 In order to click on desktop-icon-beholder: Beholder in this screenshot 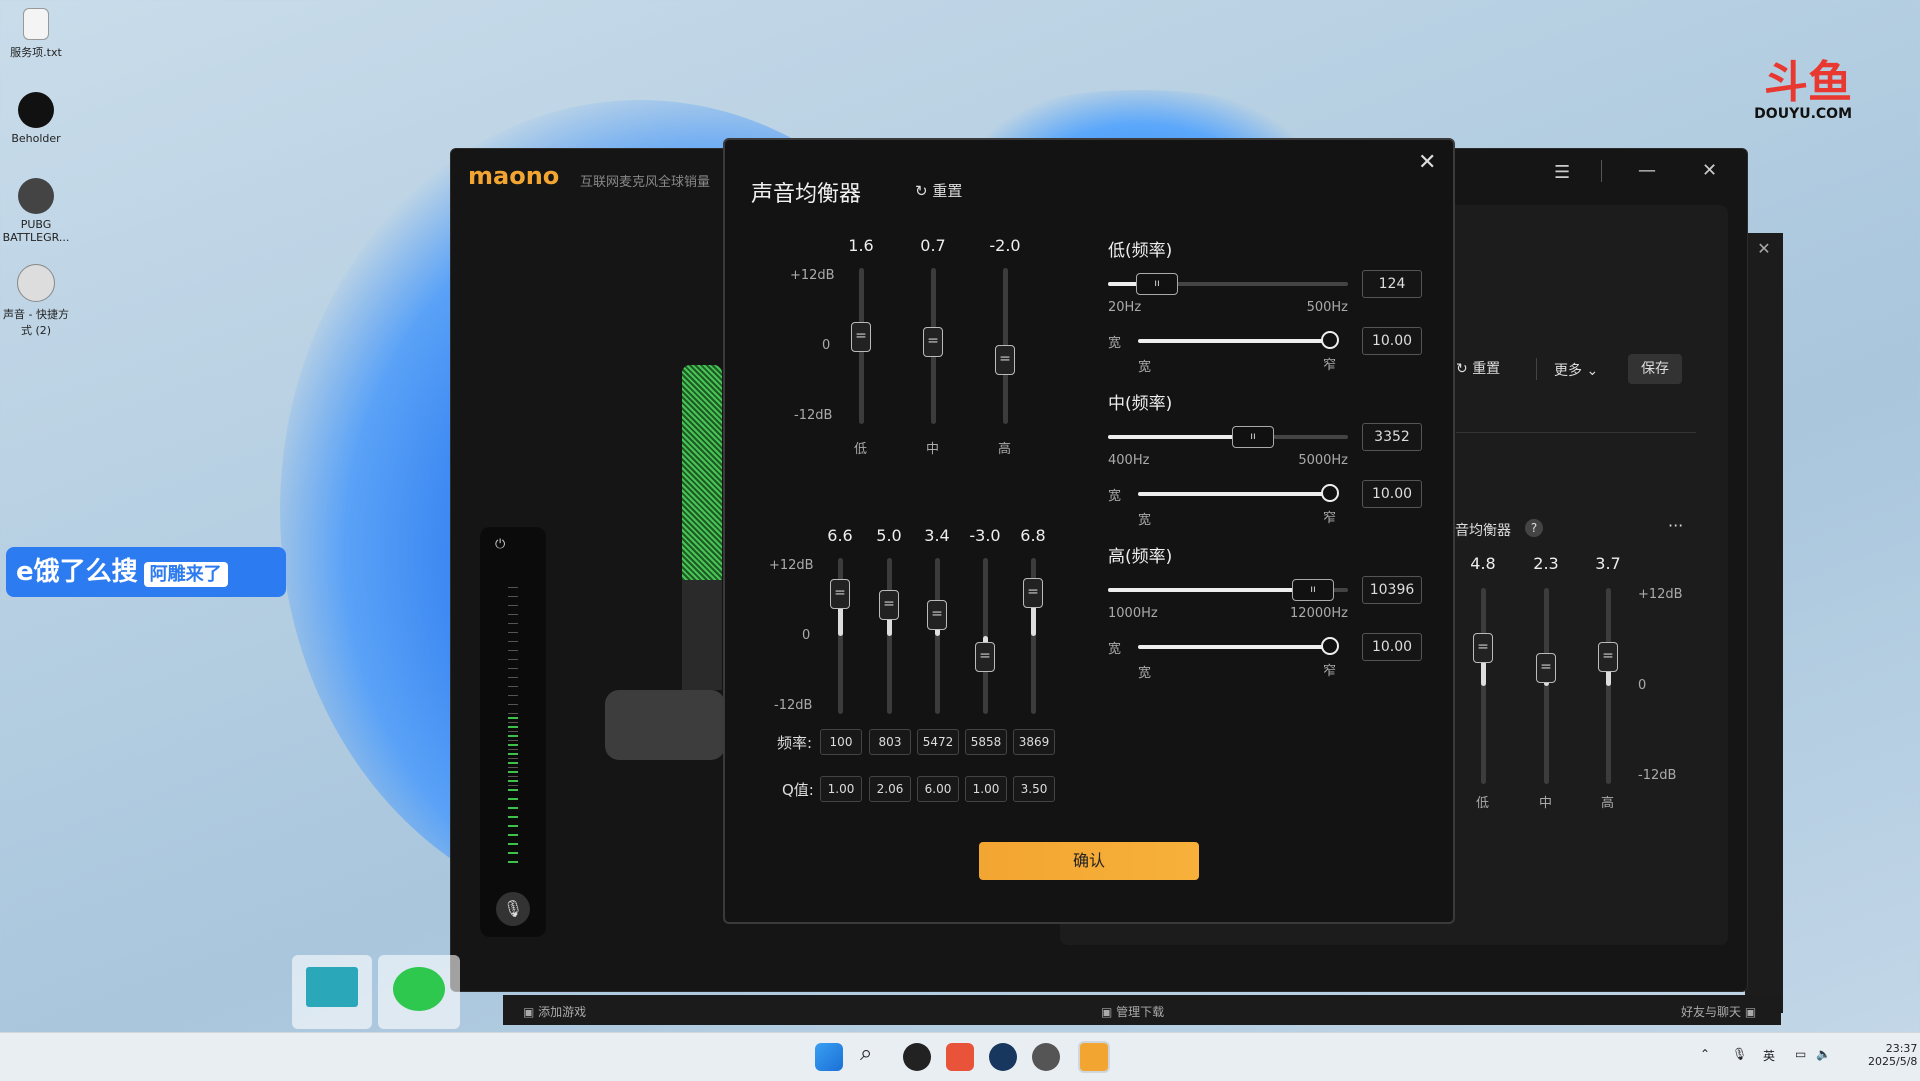, I will do `click(37, 118)`.